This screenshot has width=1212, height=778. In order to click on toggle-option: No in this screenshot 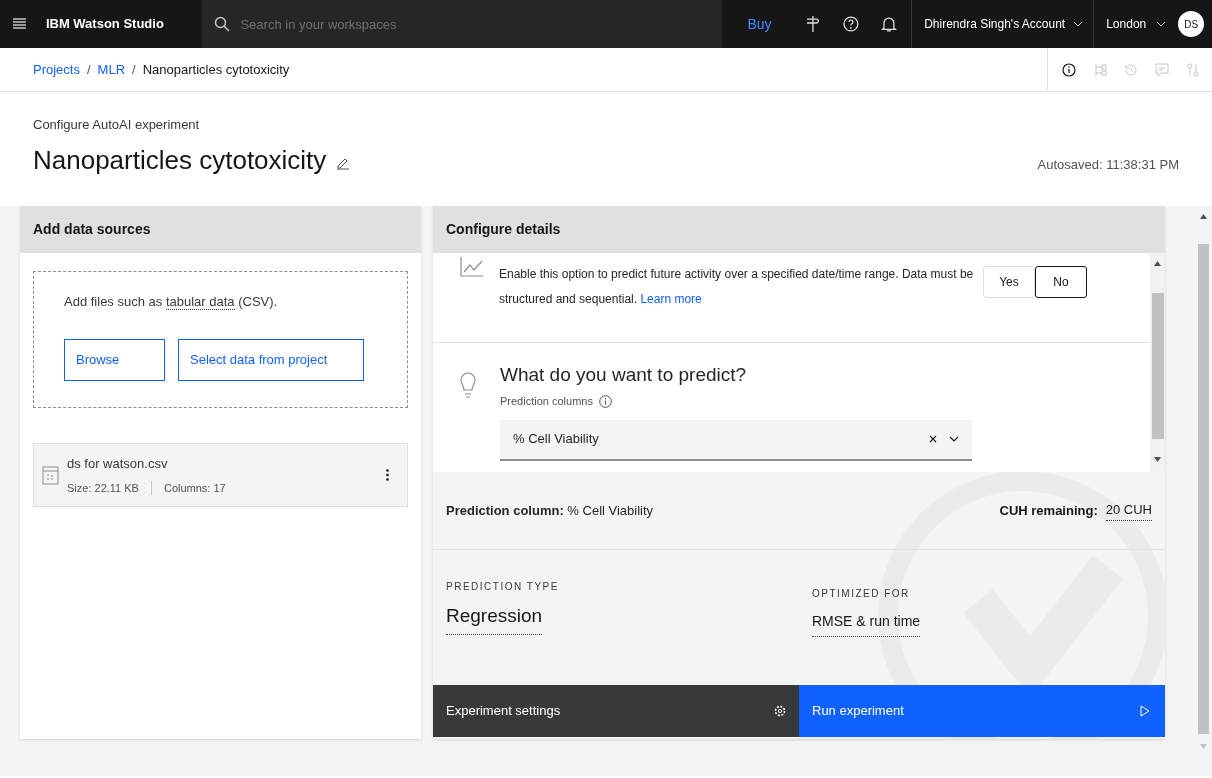, I will do `click(1061, 282)`.